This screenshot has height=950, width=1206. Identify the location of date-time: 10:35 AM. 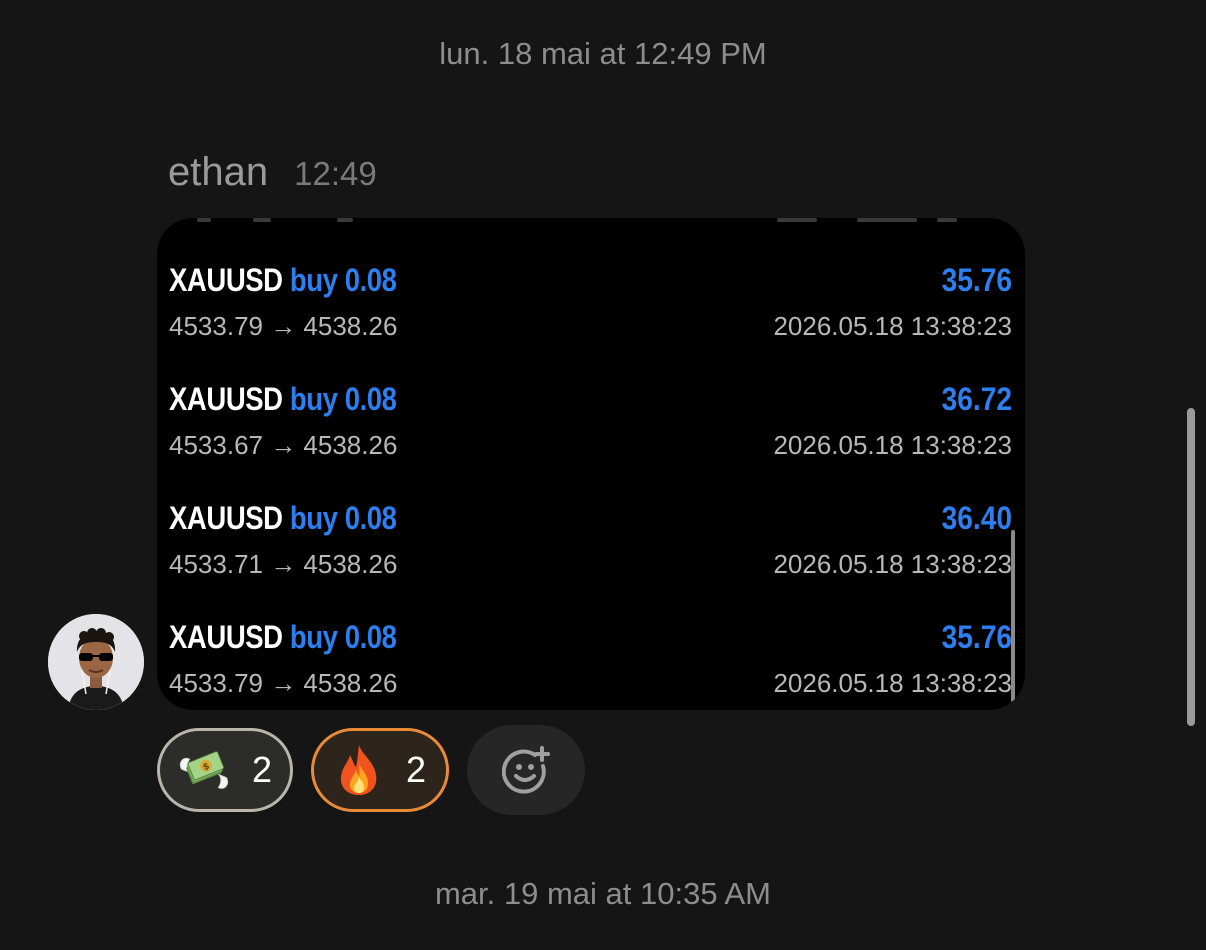
(706, 893).